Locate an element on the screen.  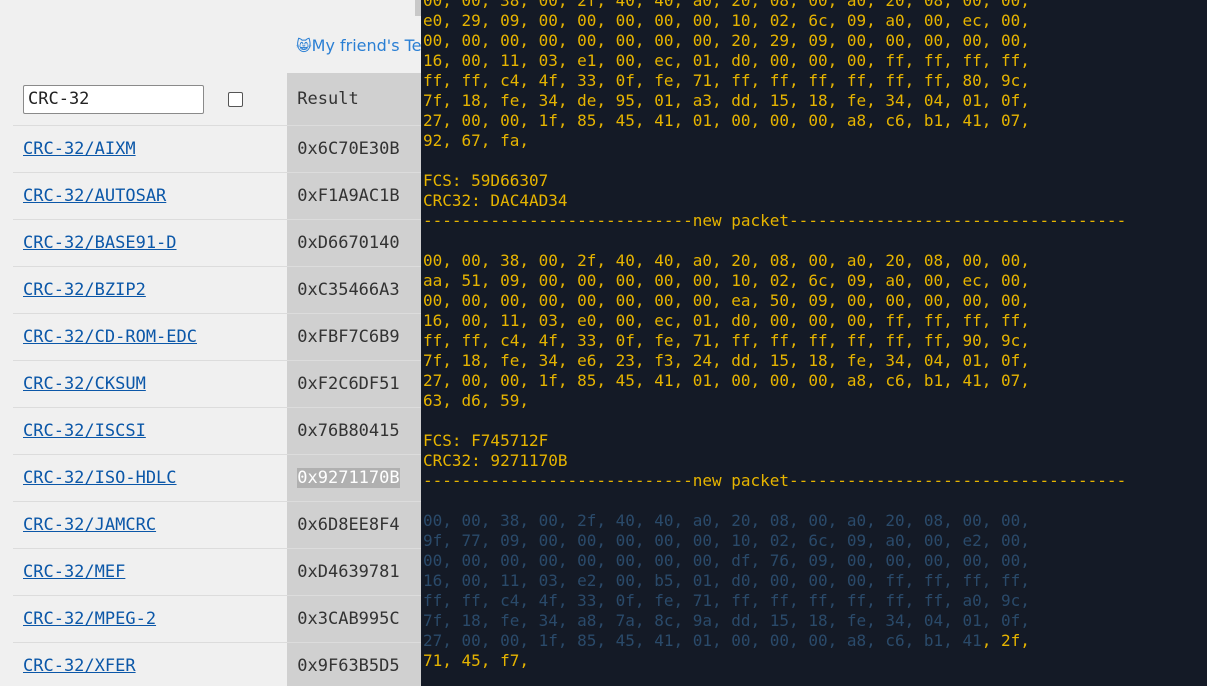
algorithm-name-cell: CRC-32/MEF is located at coordinates (150, 572).